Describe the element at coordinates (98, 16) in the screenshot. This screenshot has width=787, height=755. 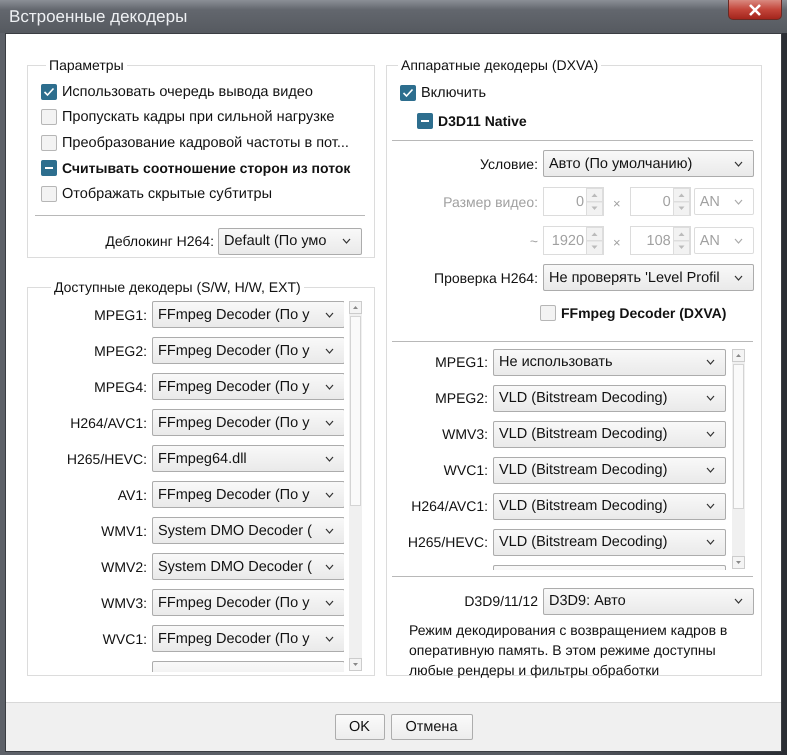
I see `window-title: Встроенные декодеры` at that location.